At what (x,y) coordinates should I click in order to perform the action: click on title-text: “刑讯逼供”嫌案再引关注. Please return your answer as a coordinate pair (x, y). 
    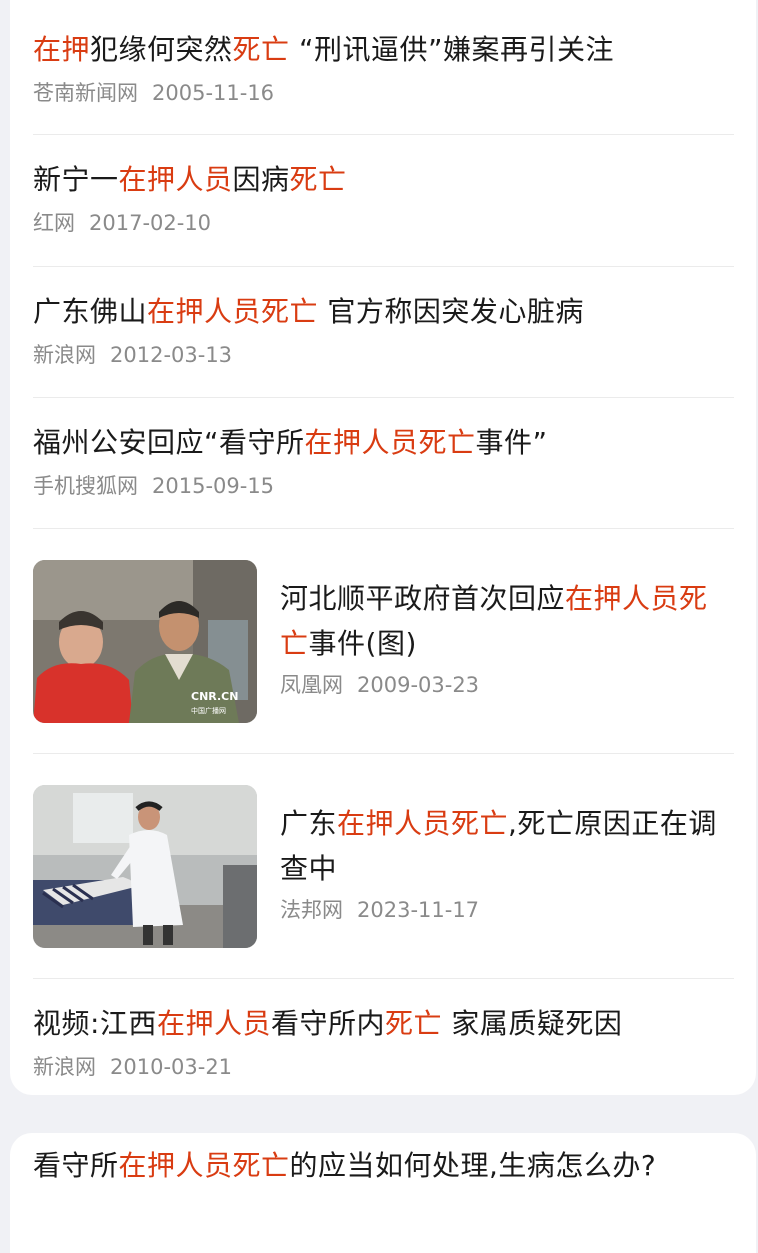
    Looking at the image, I should click on (451, 49).